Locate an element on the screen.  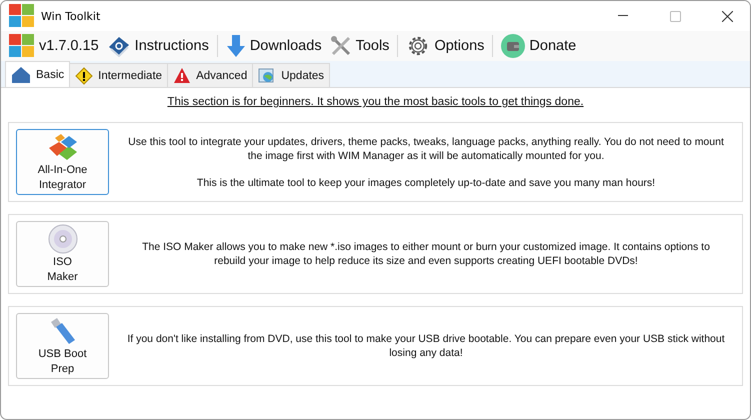
help-book-icon is located at coordinates (118, 46).